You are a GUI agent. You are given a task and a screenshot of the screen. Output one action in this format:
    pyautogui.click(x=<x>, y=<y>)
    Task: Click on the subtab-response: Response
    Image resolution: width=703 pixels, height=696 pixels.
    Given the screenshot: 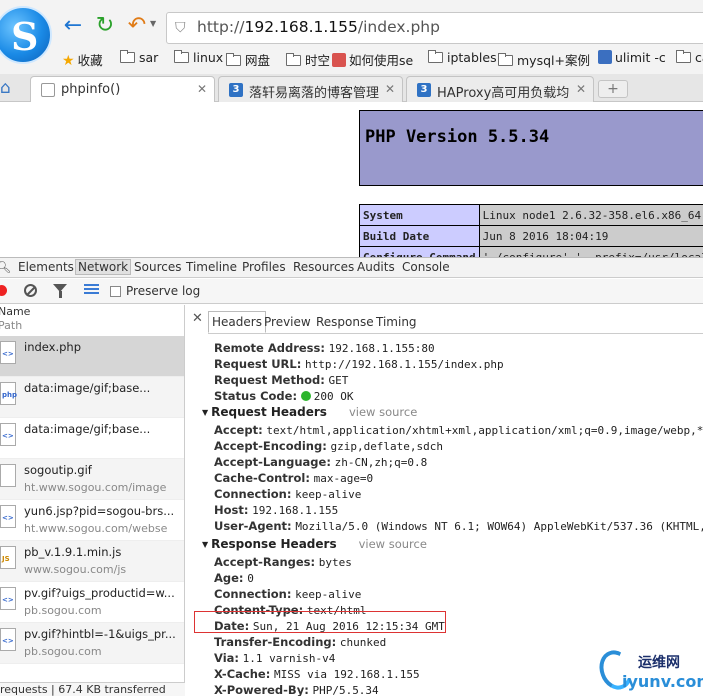 What is the action you would take?
    pyautogui.click(x=345, y=322)
    